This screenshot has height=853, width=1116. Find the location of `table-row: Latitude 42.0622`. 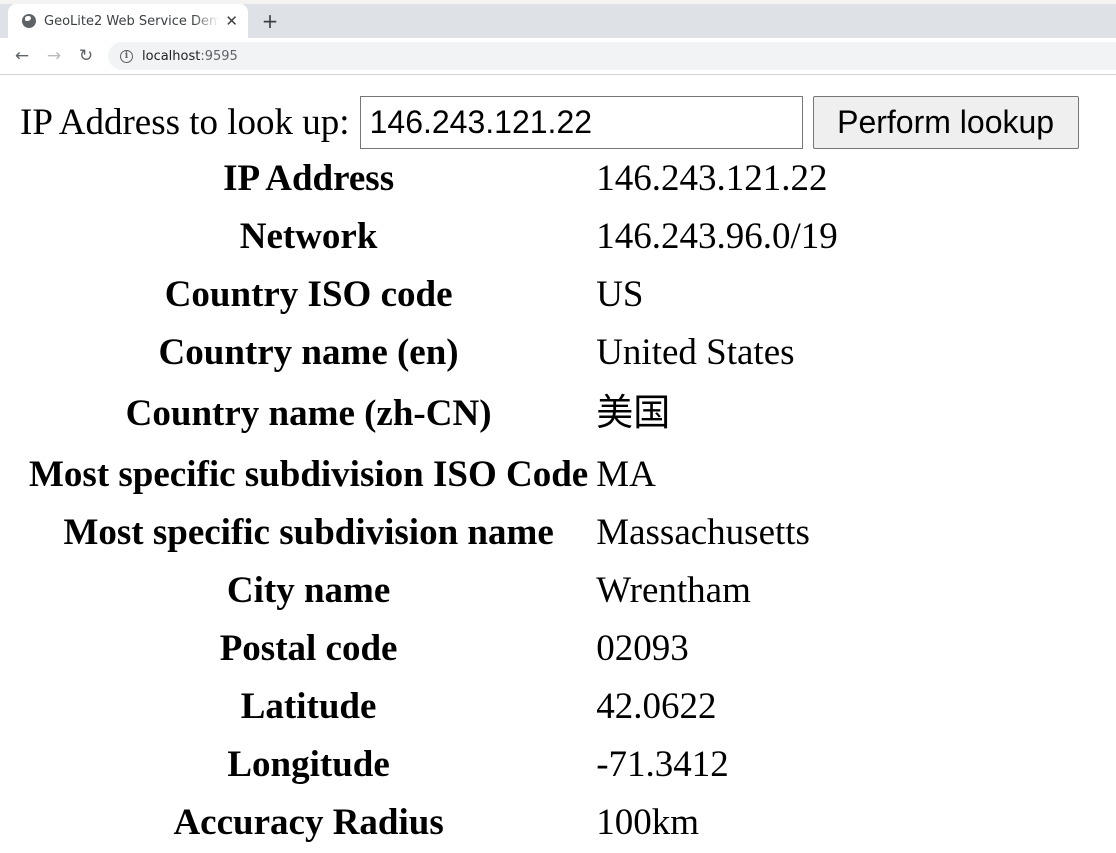

table-row: Latitude 42.0622 is located at coordinates (433, 707).